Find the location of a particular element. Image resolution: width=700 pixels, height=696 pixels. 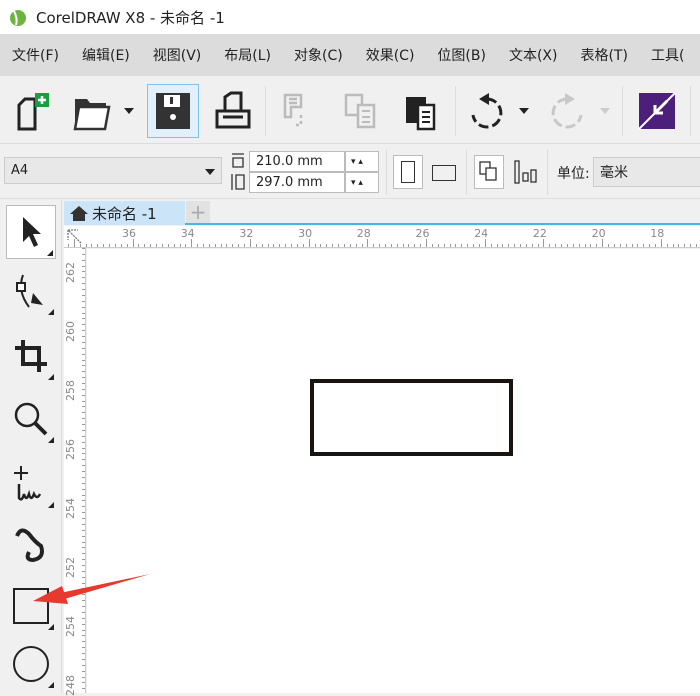

import-icon is located at coordinates (657, 111).